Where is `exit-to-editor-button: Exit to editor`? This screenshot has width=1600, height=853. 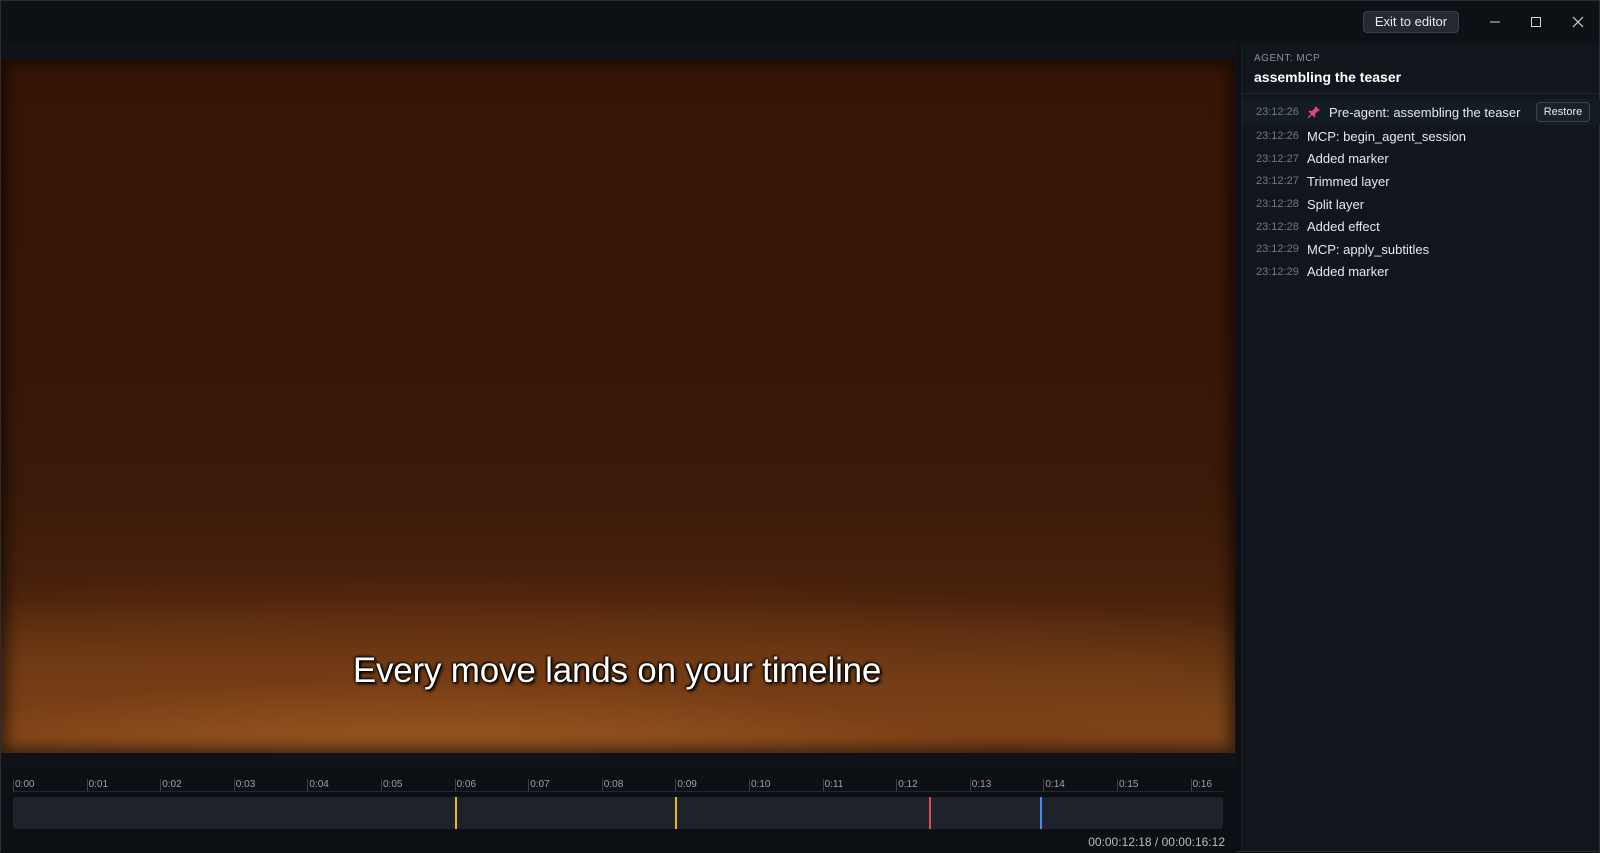
exit-to-editor-button: Exit to editor is located at coordinates (1411, 22).